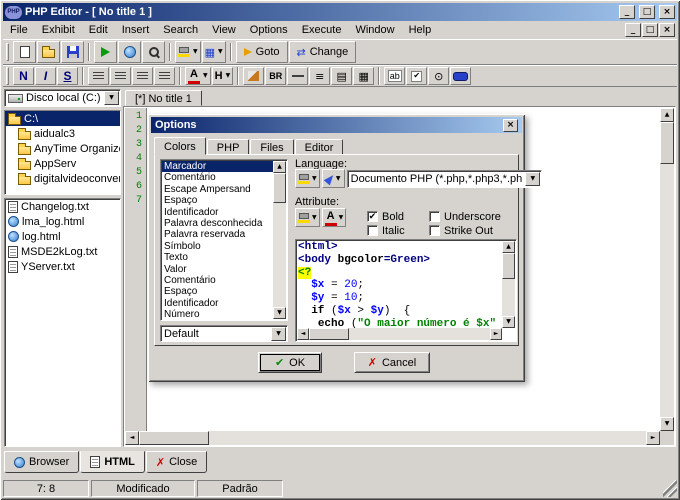 The image size is (680, 500). Describe the element at coordinates (62, 148) in the screenshot. I see `folder-item: AnyTime Organize` at that location.